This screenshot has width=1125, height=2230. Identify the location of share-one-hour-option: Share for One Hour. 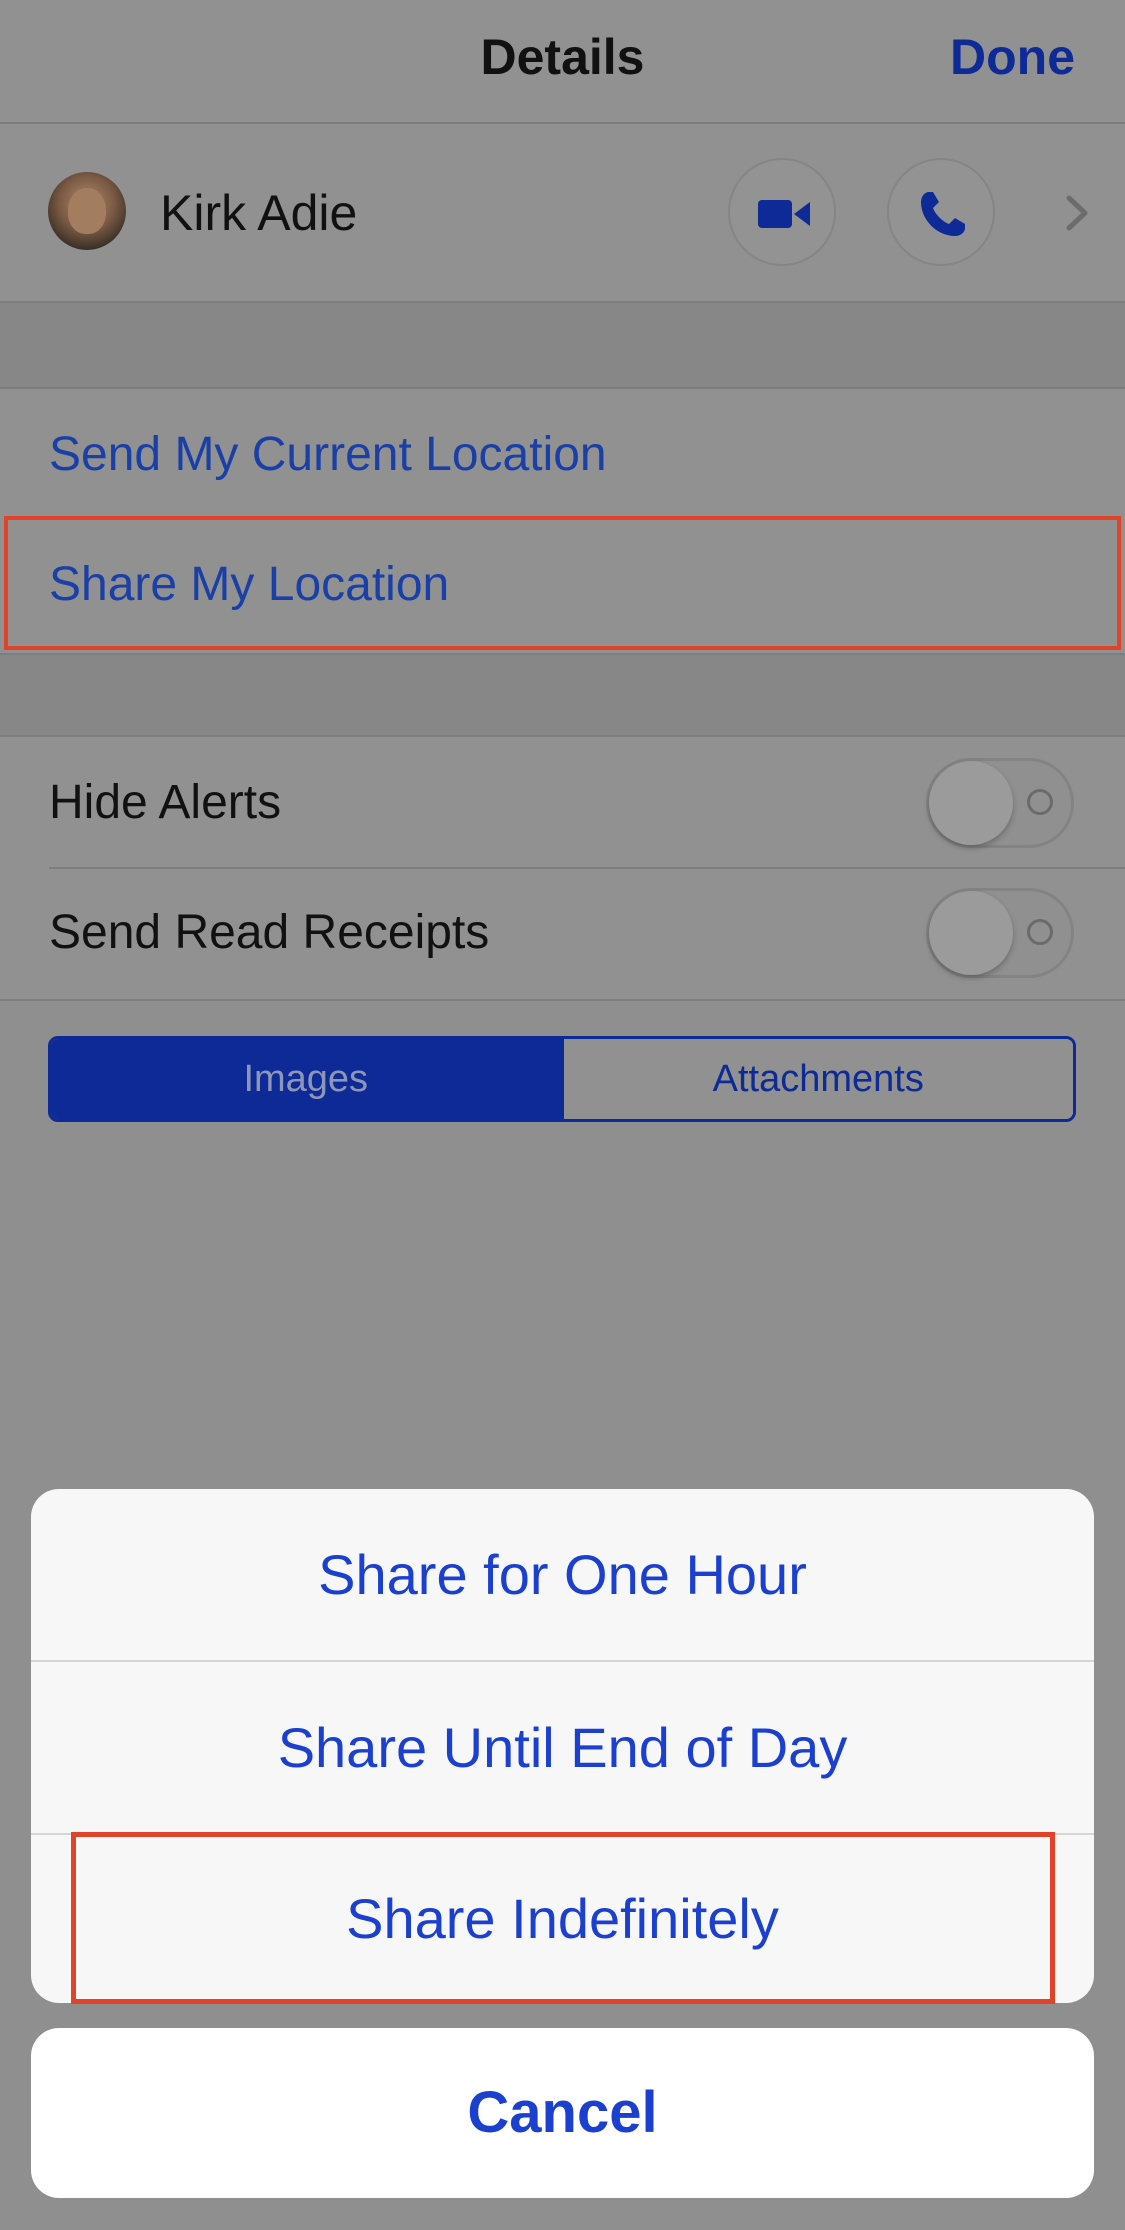
(562, 1575).